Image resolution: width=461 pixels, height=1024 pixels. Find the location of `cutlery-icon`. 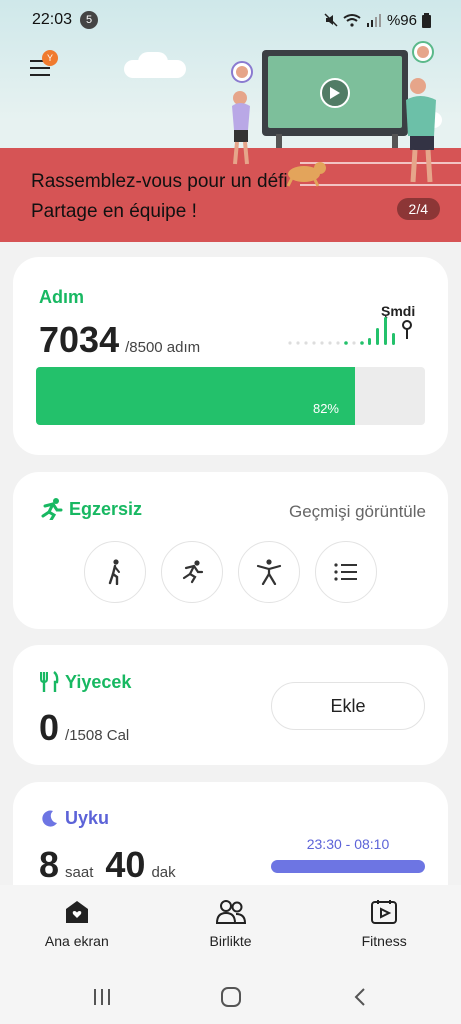

cutlery-icon is located at coordinates (49, 681).